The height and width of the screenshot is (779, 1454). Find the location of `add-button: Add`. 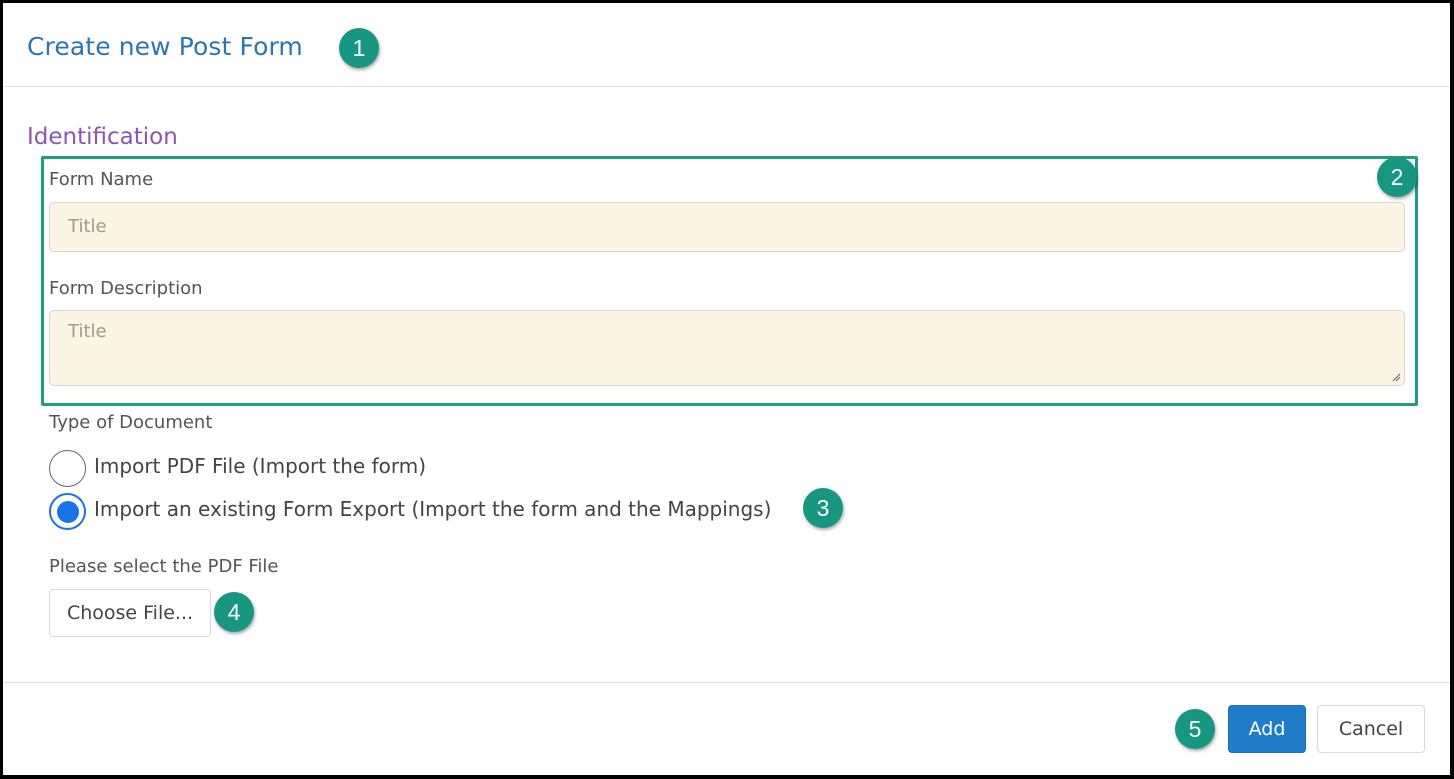

add-button: Add is located at coordinates (1267, 729).